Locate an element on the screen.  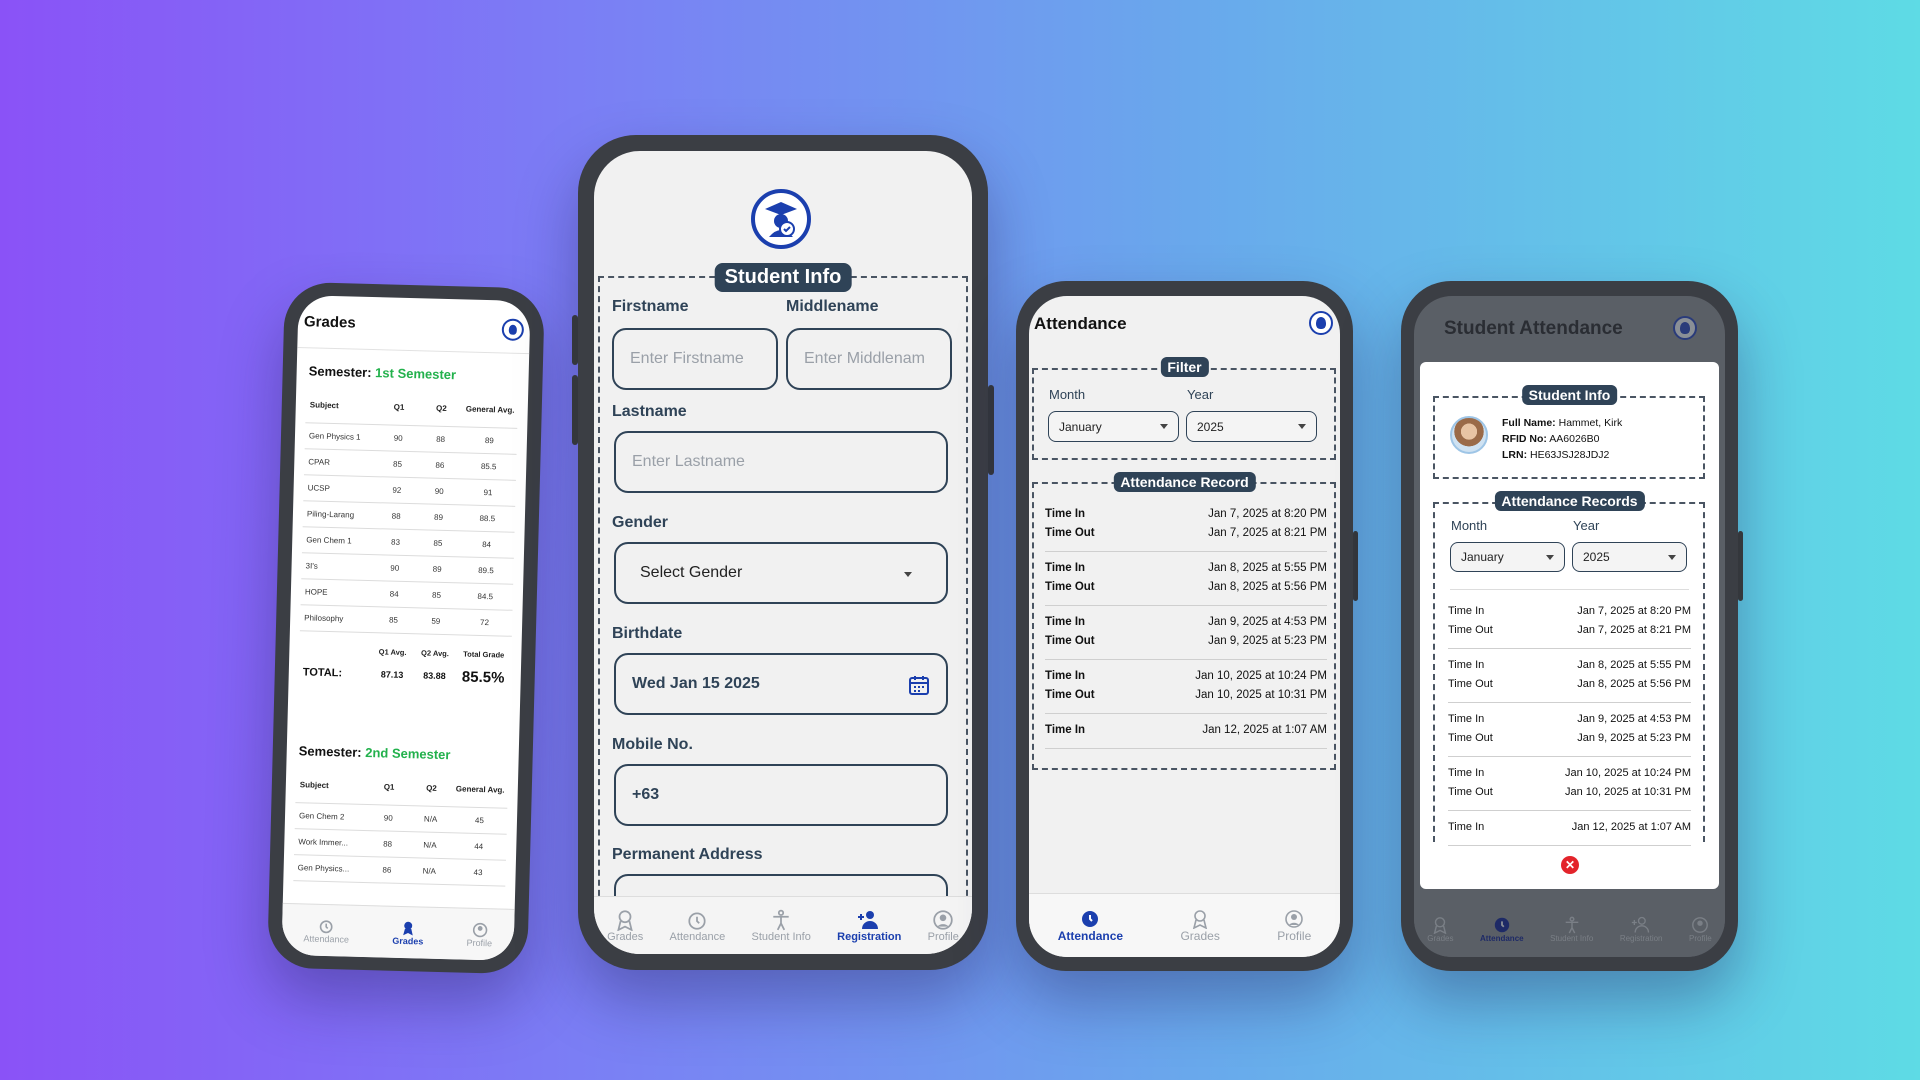
average-header: Q1 Avg. is located at coordinates (392, 651).